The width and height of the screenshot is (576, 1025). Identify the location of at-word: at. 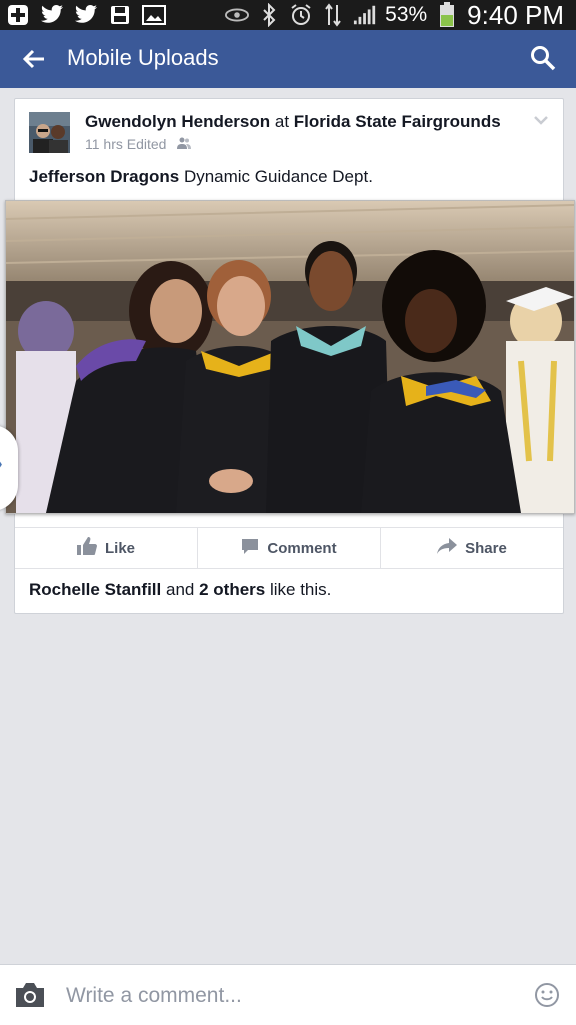
(282, 121).